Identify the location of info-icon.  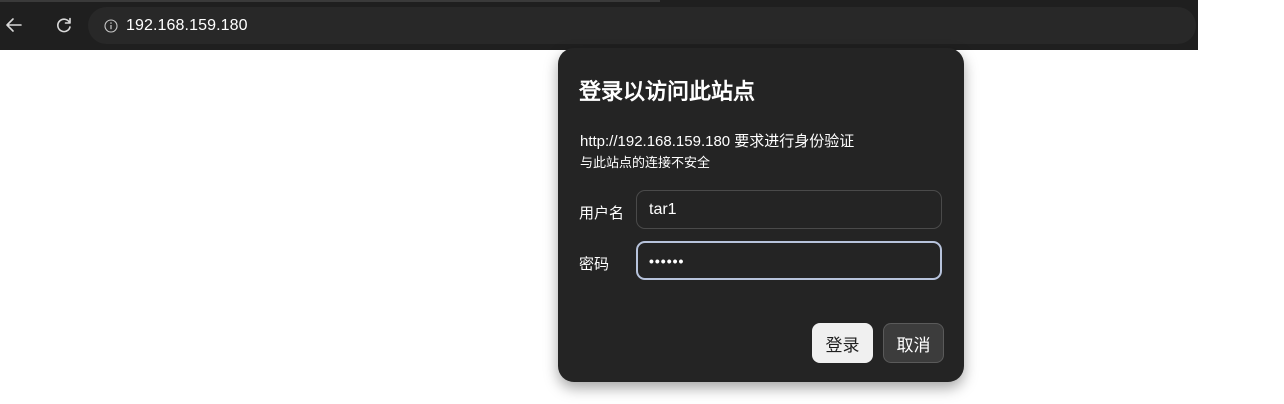
(111, 25).